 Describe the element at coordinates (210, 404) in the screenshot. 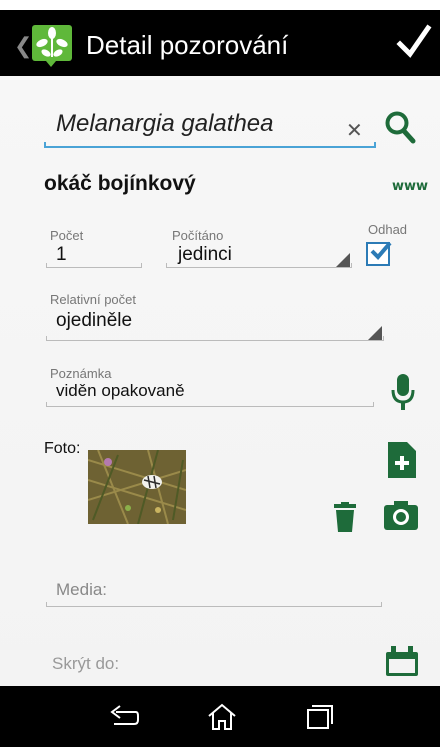

I see `note-underline` at that location.